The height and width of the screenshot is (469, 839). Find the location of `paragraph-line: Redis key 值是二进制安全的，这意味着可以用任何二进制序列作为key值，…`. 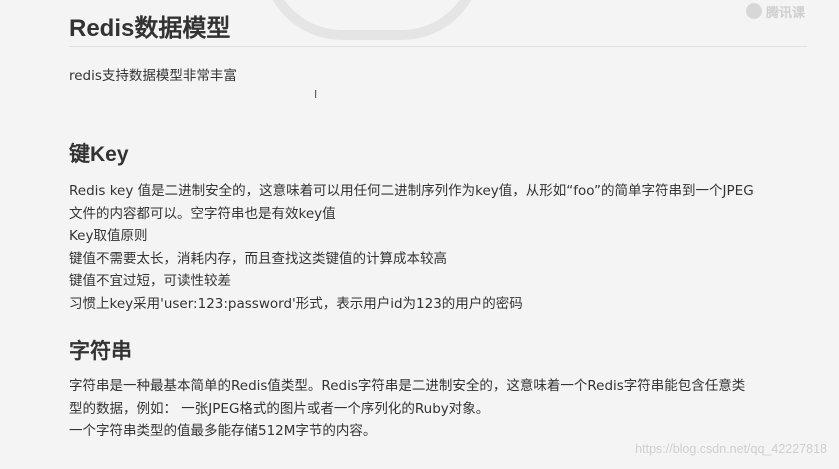

paragraph-line: Redis key 值是二进制安全的，这意味着可以用任何二进制序列作为key值，… is located at coordinates (411, 191).